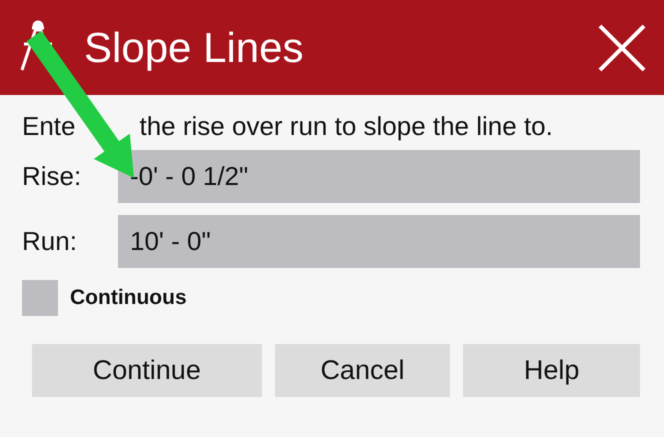 The image size is (664, 437). Describe the element at coordinates (379, 241) in the screenshot. I see `input-field: 10' - 0"` at that location.